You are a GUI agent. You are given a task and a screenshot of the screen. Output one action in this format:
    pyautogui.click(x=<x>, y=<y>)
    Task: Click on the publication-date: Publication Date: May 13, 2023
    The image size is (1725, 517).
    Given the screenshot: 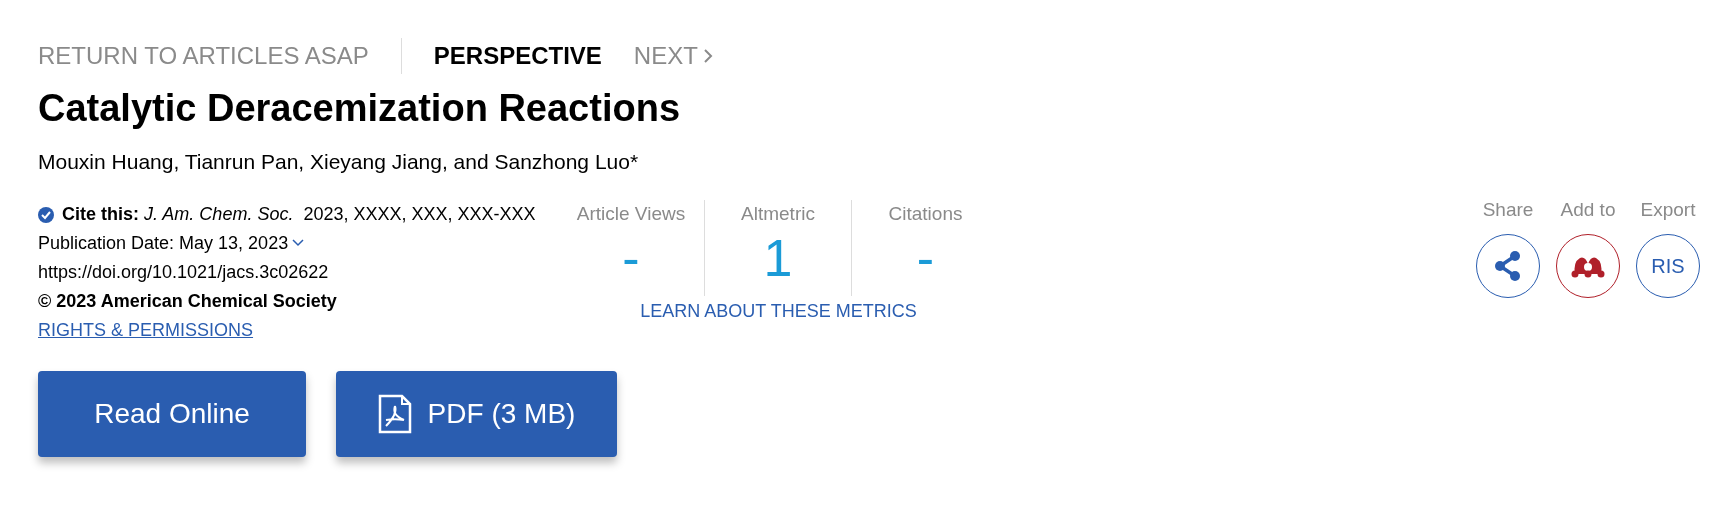 What is the action you would take?
    pyautogui.click(x=163, y=243)
    